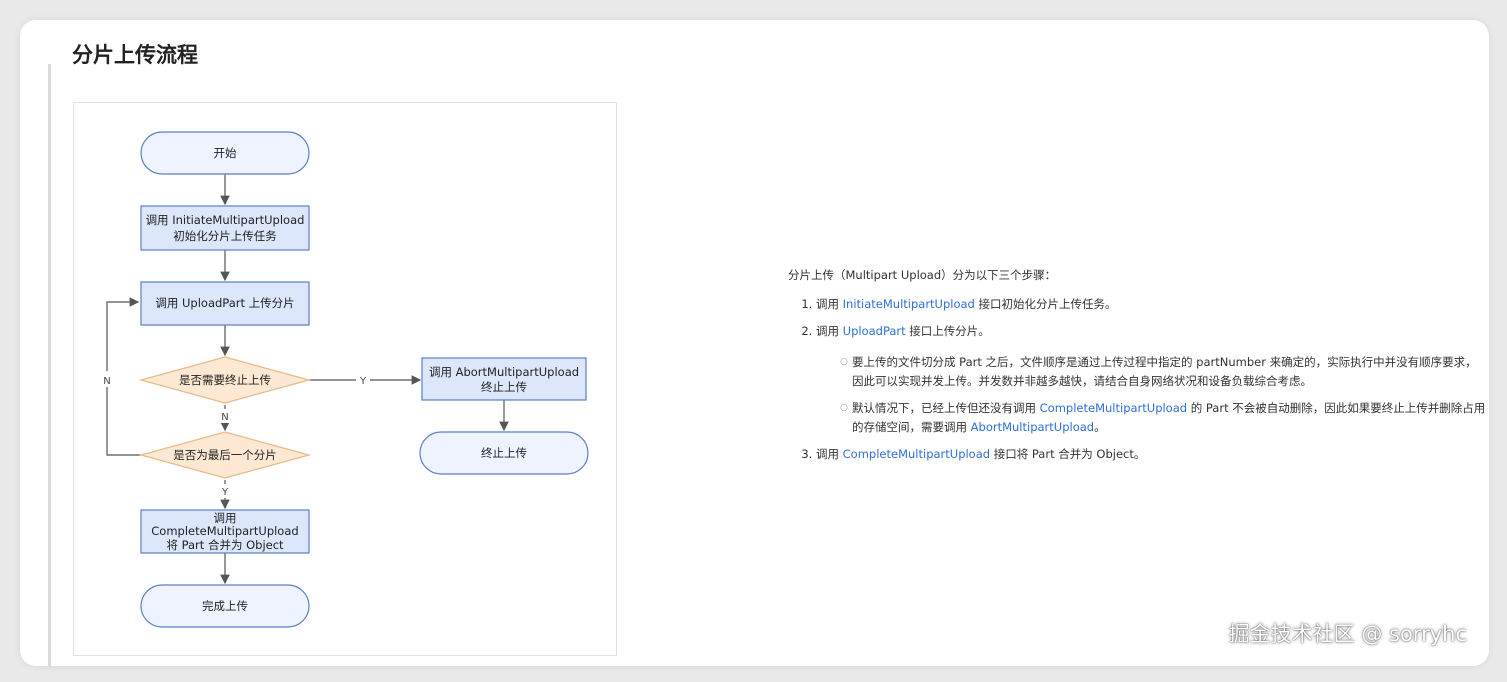  I want to click on link-complete-multipart-upload-2: CompleteMultipartUpload, so click(916, 454).